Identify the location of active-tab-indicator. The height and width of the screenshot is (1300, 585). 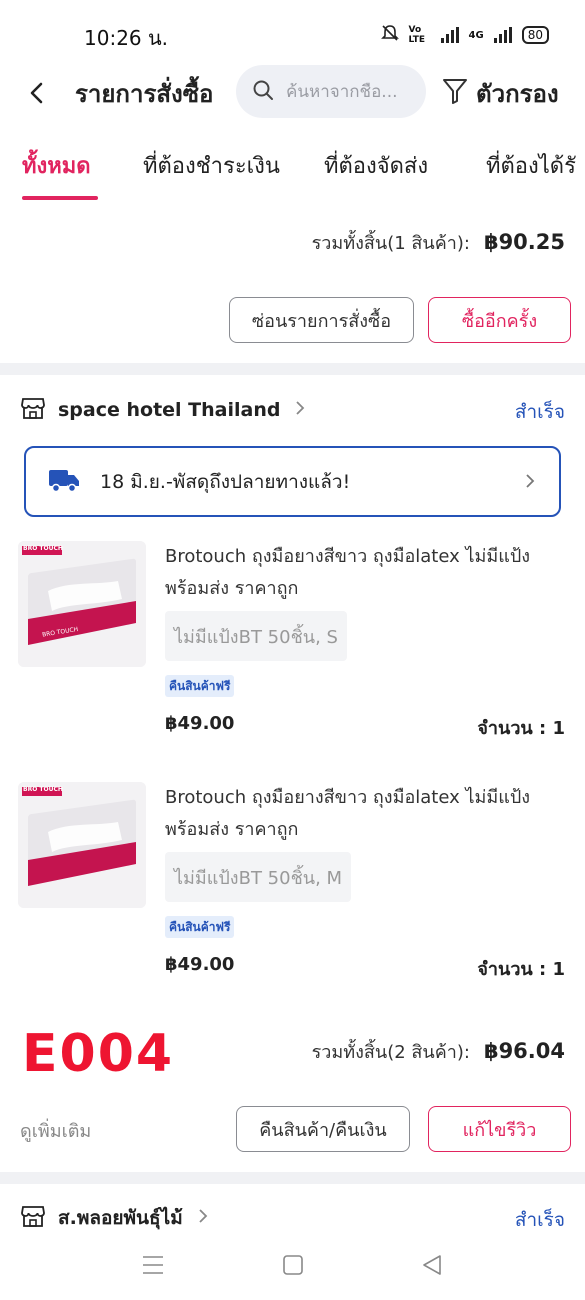
(60, 198).